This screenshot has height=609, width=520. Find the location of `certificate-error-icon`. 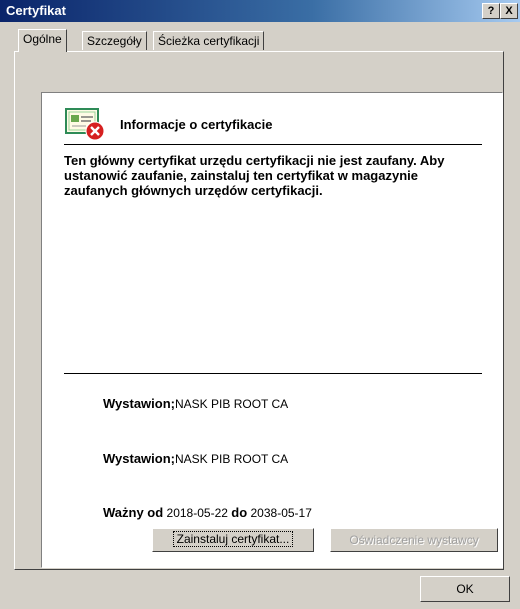

certificate-error-icon is located at coordinates (85, 124).